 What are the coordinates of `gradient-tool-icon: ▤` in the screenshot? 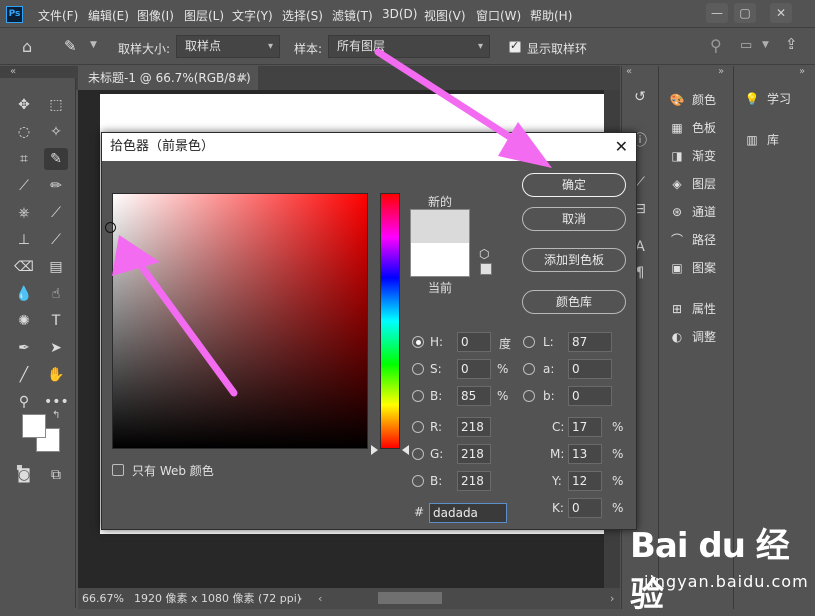 It's located at (56, 267).